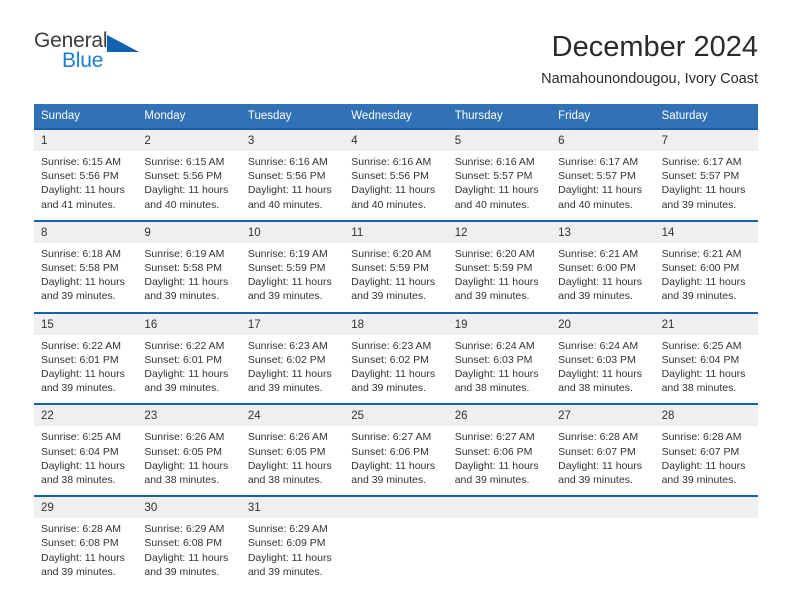 This screenshot has width=792, height=612. What do you see at coordinates (184, 162) in the screenshot?
I see `sunrise-text: Sunrise: 6:15 AM` at bounding box center [184, 162].